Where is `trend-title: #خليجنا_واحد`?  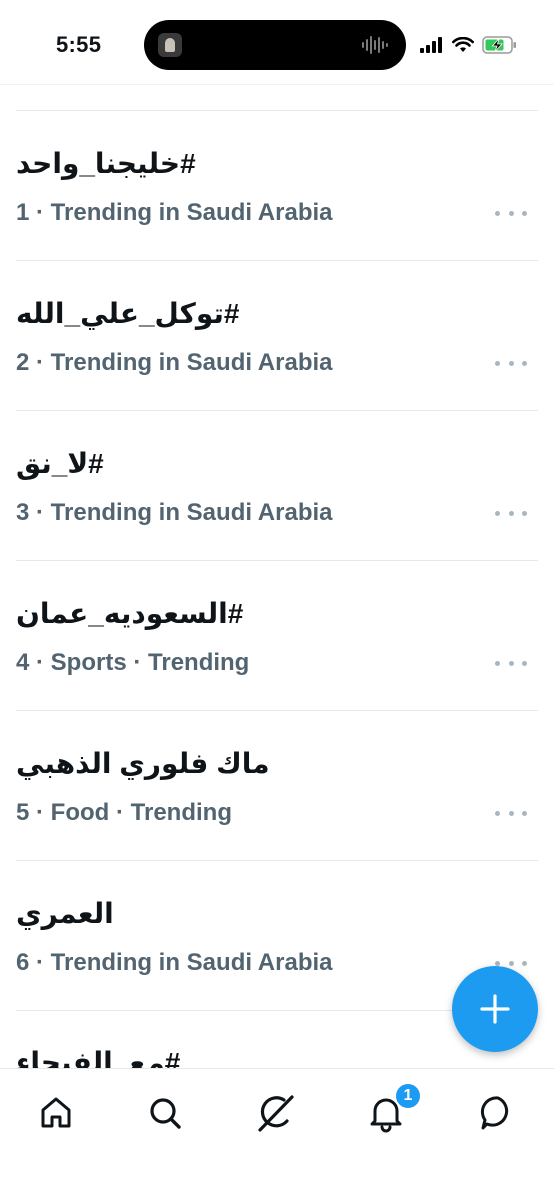 trend-title: #خليجنا_واحد is located at coordinates (106, 163).